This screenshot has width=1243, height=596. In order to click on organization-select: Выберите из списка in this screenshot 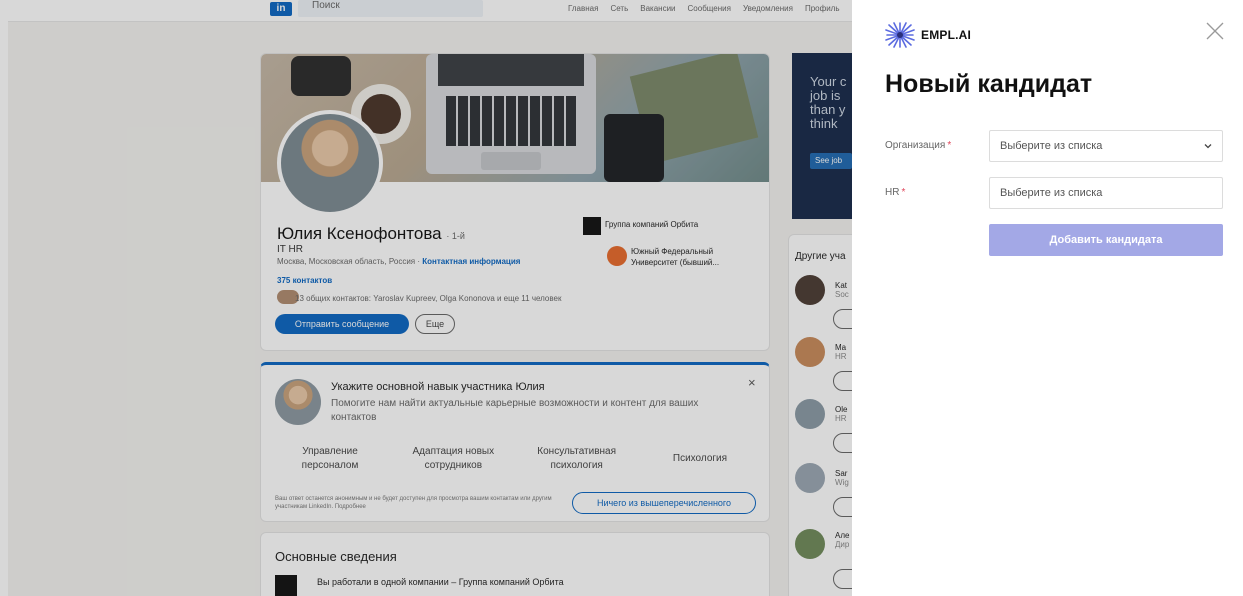, I will do `click(1106, 146)`.